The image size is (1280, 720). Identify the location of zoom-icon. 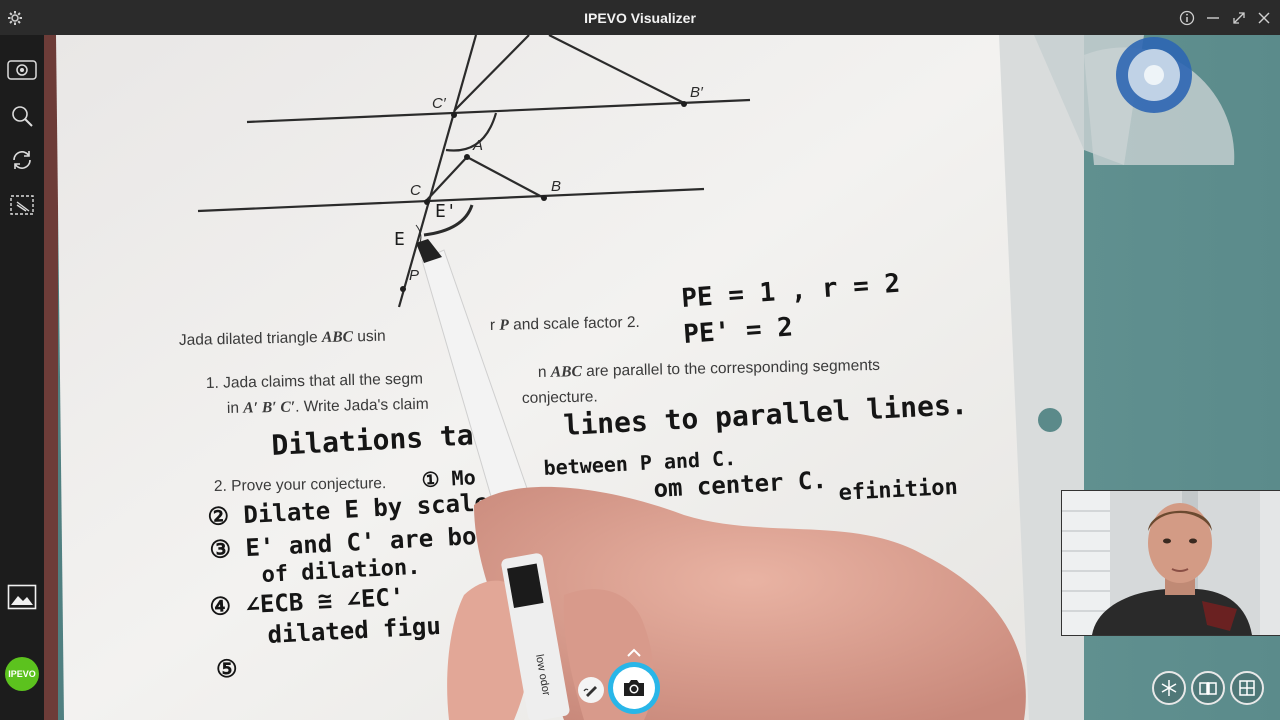
(22, 116).